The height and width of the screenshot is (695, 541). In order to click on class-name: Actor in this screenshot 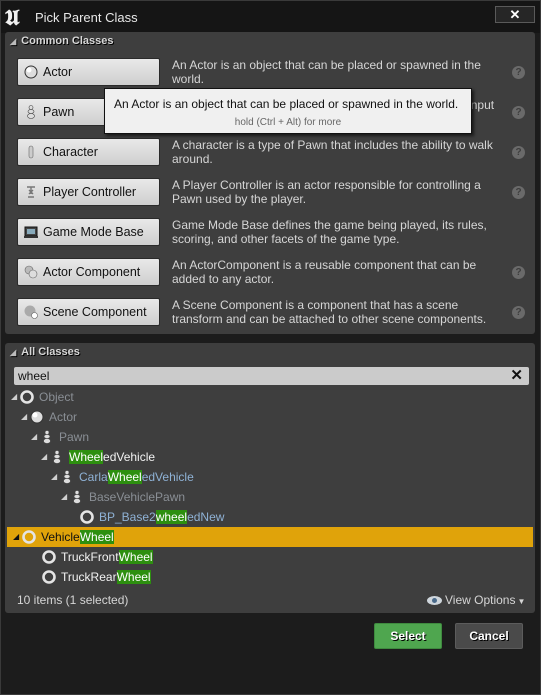, I will do `click(63, 417)`.